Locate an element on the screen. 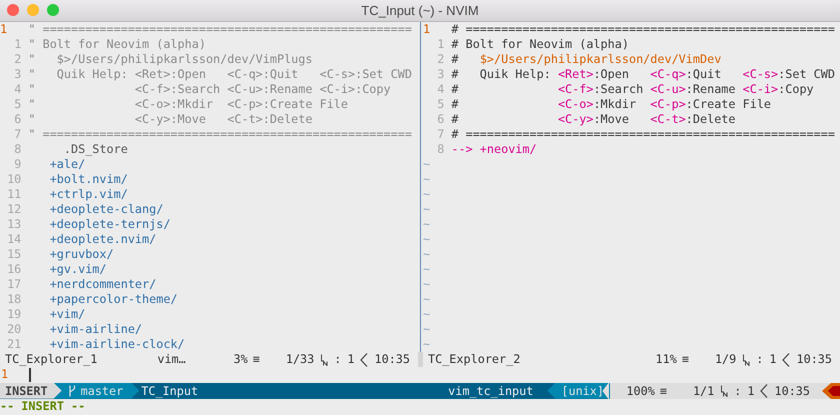 This screenshot has width=840, height=415. line-number: 20 is located at coordinates (14, 329).